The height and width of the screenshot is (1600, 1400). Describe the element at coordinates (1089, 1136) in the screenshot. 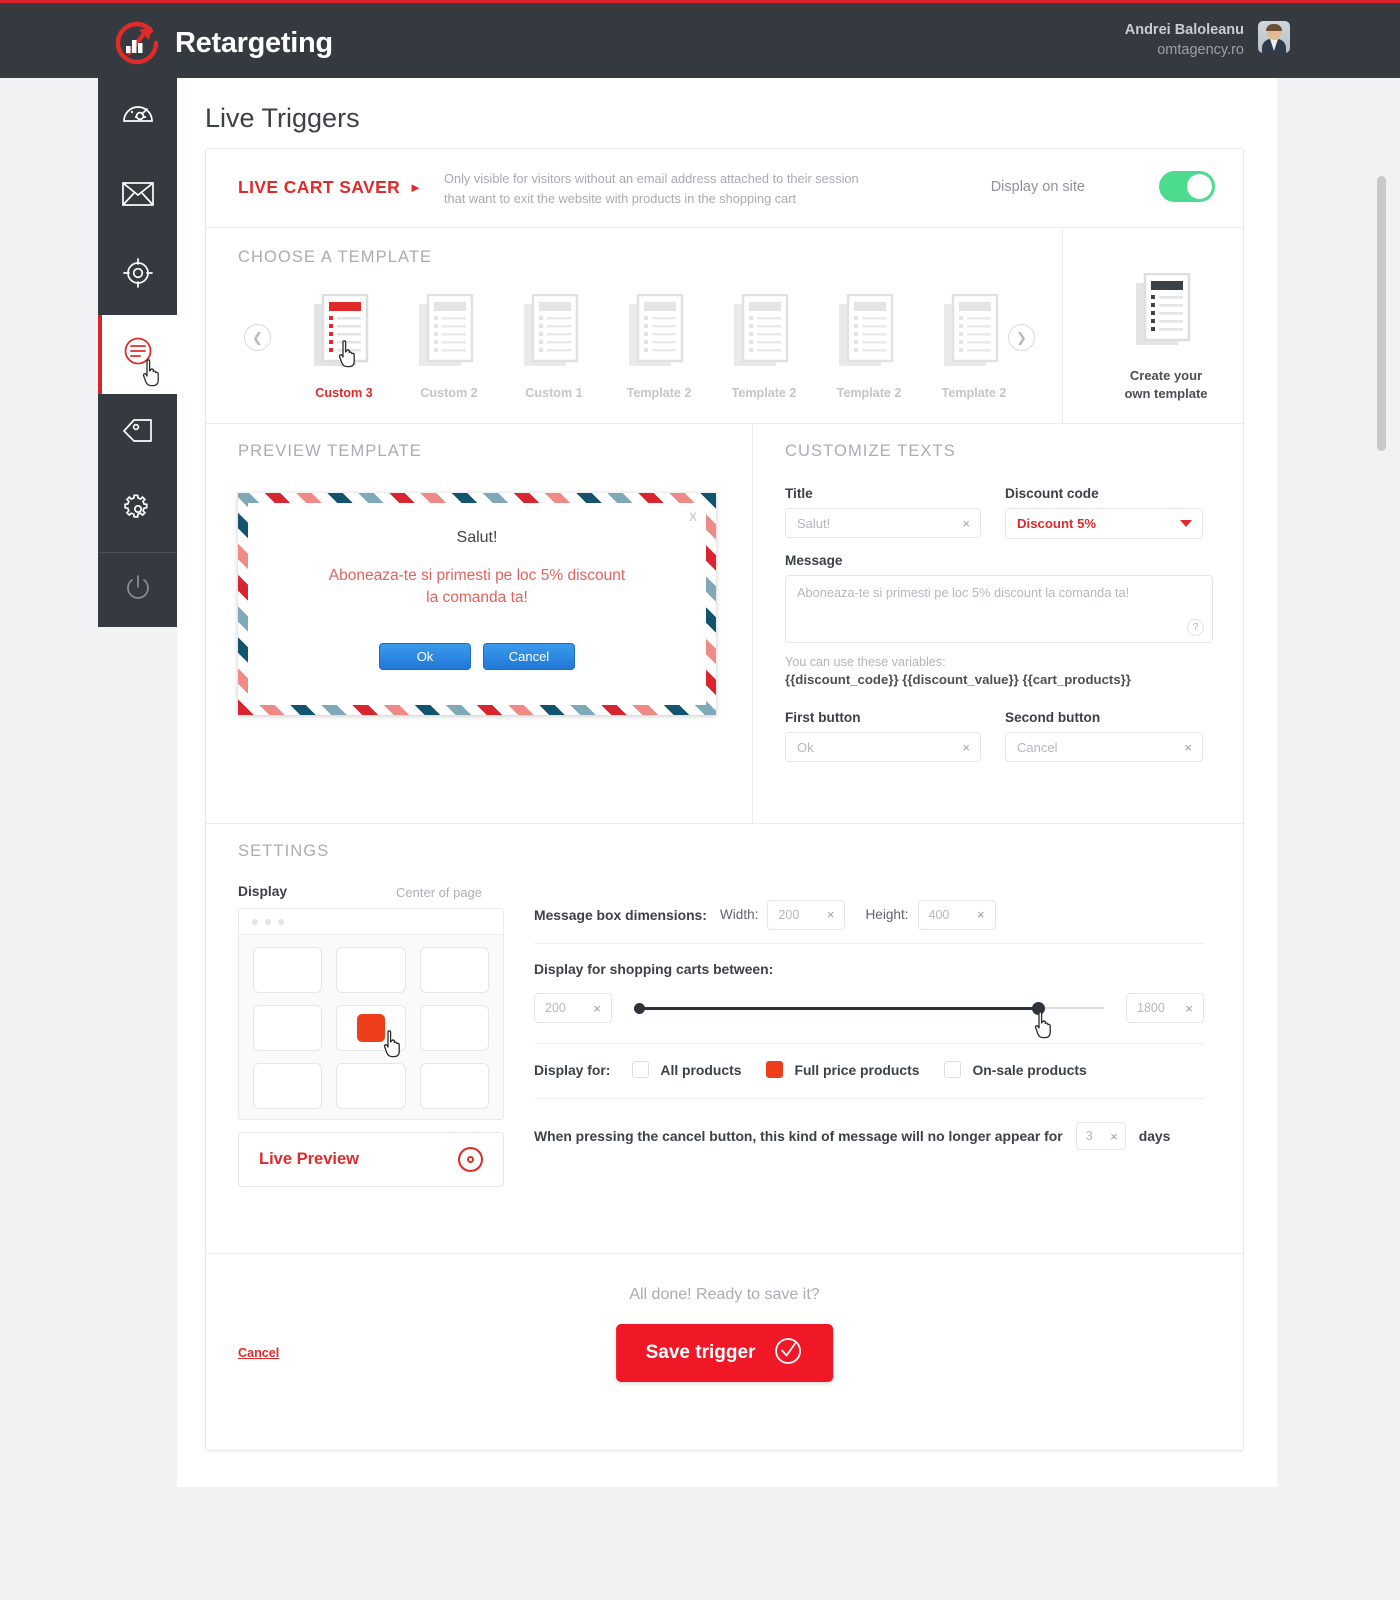

I see `cancel-days-value: 3` at that location.